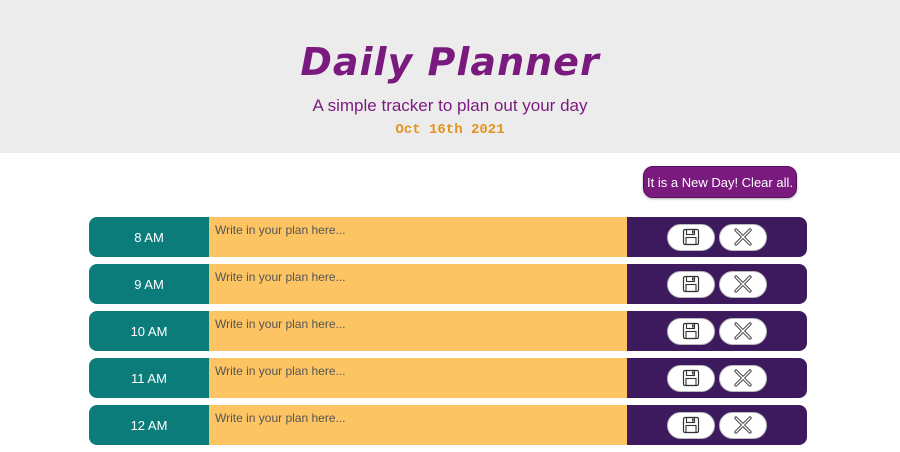 This screenshot has width=900, height=452. I want to click on time-block-row: 8 AM, so click(448, 237).